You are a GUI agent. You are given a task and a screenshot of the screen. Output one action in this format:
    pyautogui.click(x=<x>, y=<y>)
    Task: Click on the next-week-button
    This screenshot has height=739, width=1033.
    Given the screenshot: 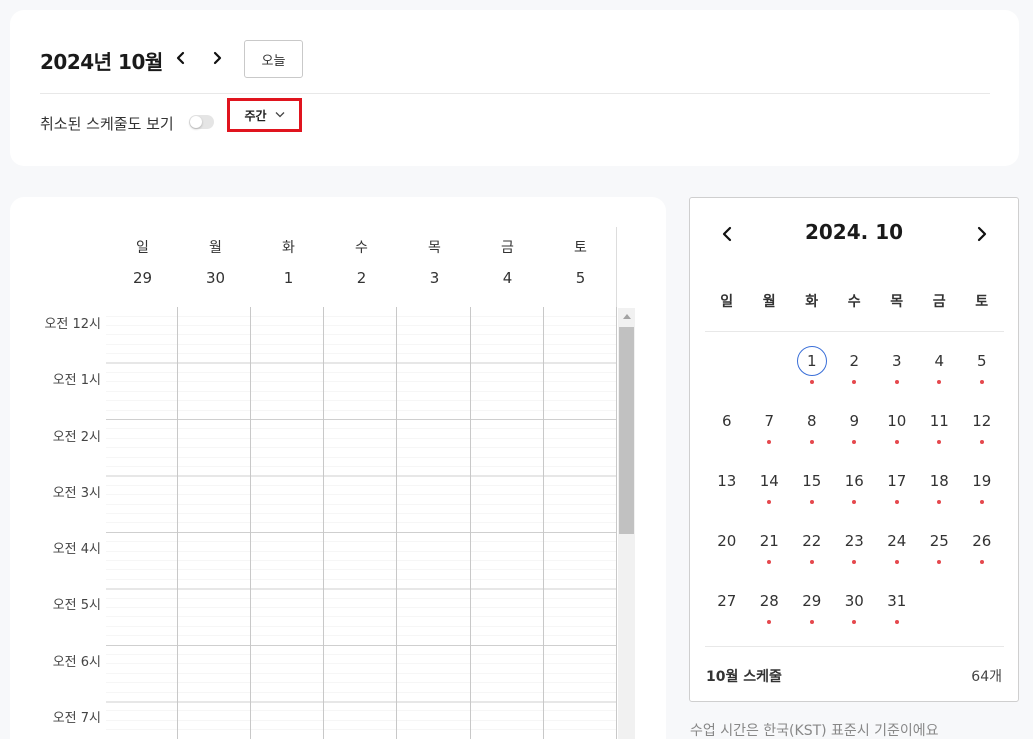 What is the action you would take?
    pyautogui.click(x=217, y=58)
    